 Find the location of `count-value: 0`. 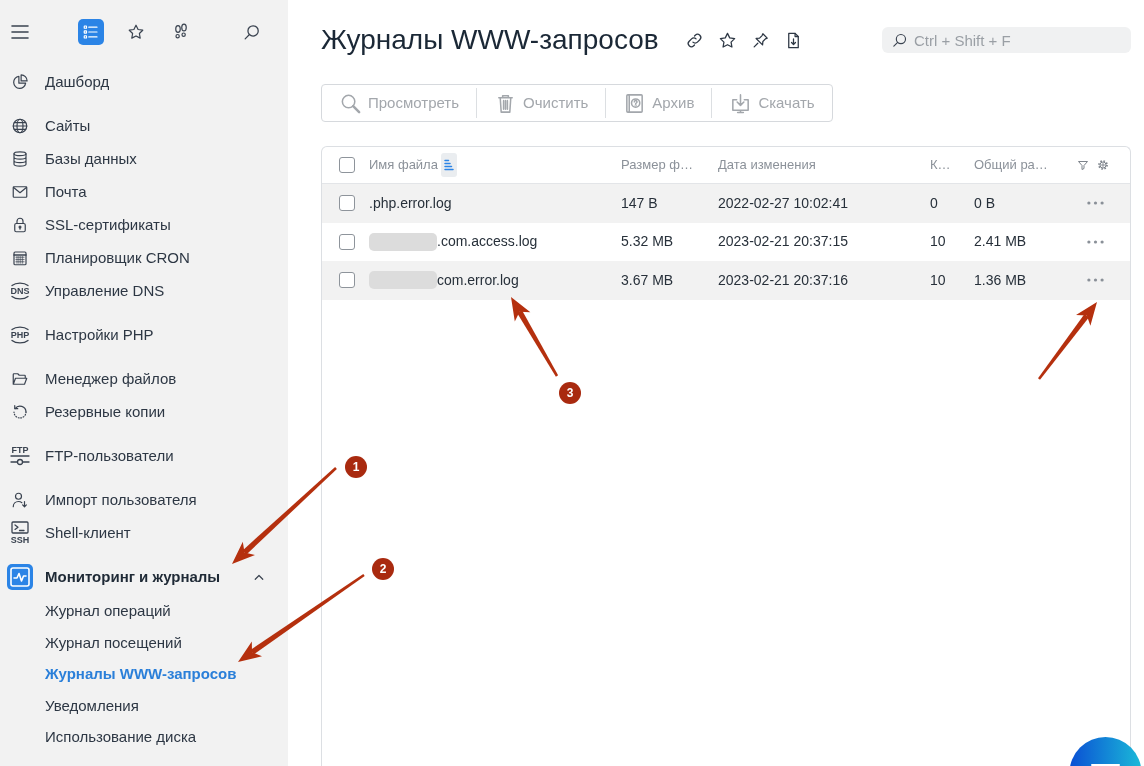

count-value: 0 is located at coordinates (934, 203).